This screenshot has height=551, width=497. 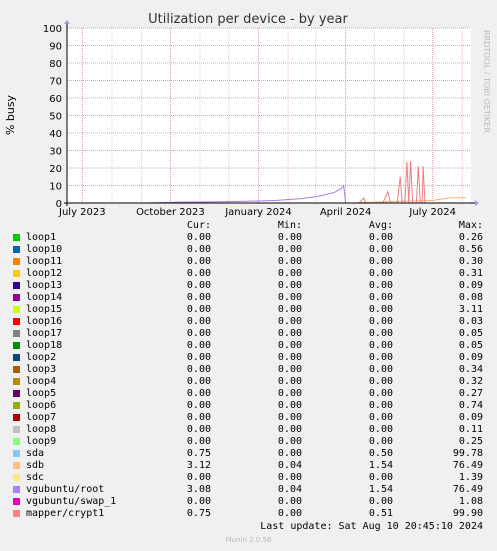 What do you see at coordinates (248, 226) in the screenshot?
I see `legend-header: Cur: Min: Avg: Max:` at bounding box center [248, 226].